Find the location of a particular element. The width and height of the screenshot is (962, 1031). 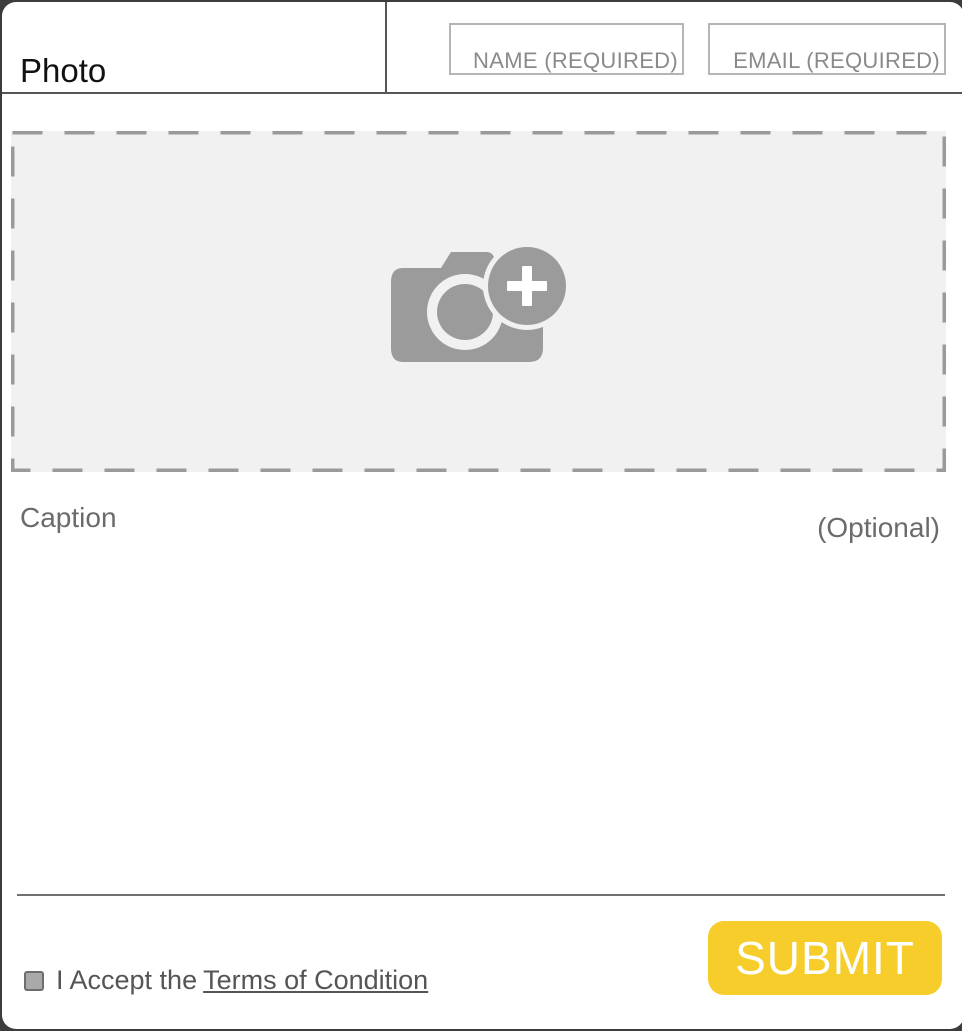

caption-label: Caption is located at coordinates (68, 517).